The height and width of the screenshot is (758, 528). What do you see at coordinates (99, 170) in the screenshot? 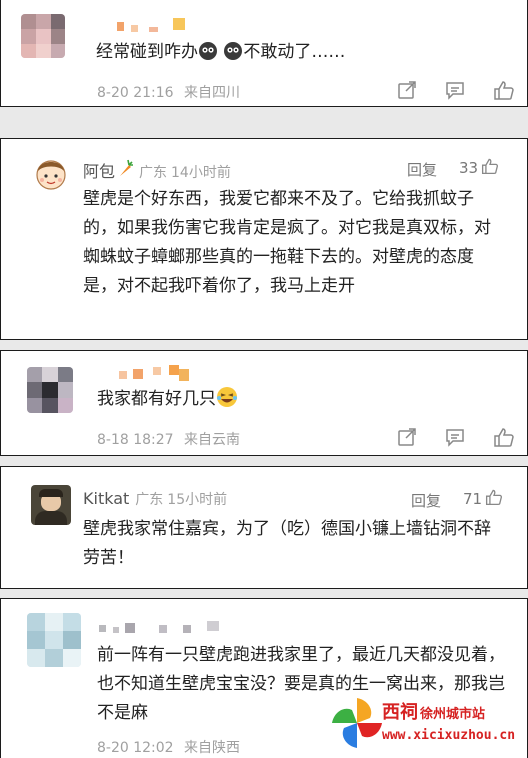
I see `username: 阿包` at bounding box center [99, 170].